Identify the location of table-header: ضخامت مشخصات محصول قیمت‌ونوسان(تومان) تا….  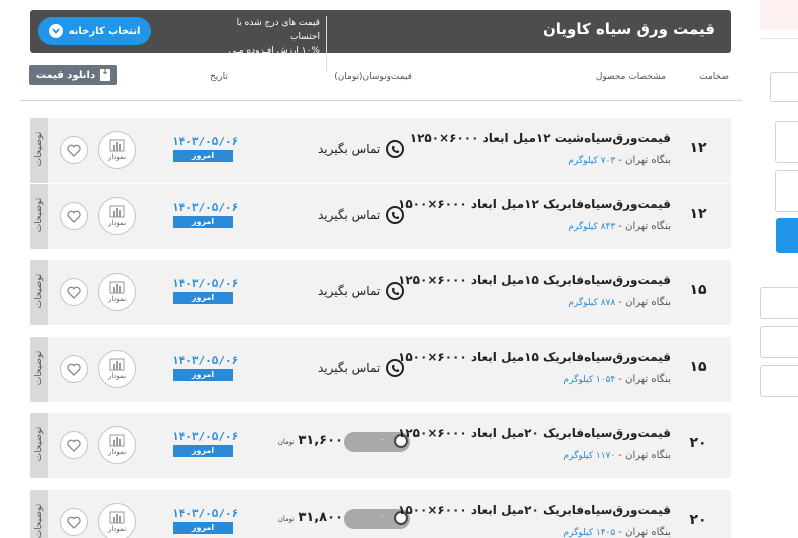
(381, 81).